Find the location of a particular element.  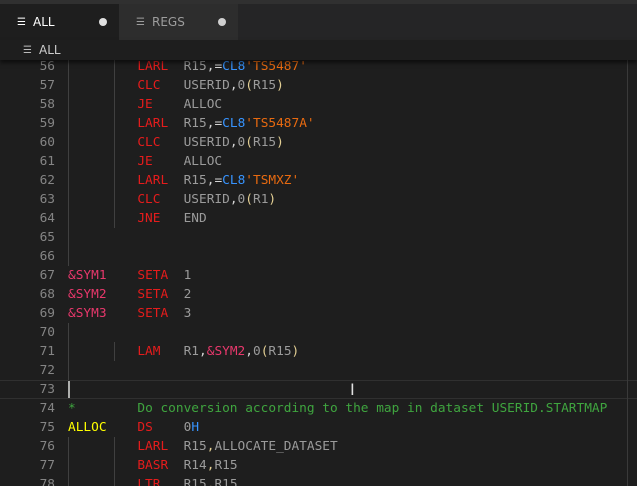

code-text: JE ALLOC is located at coordinates (145, 104).